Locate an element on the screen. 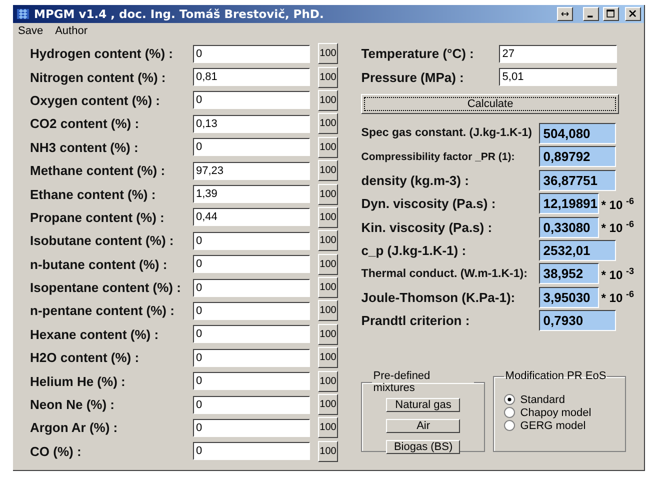 The image size is (661, 480). field-label: Ethane content (%) : is located at coordinates (93, 194).